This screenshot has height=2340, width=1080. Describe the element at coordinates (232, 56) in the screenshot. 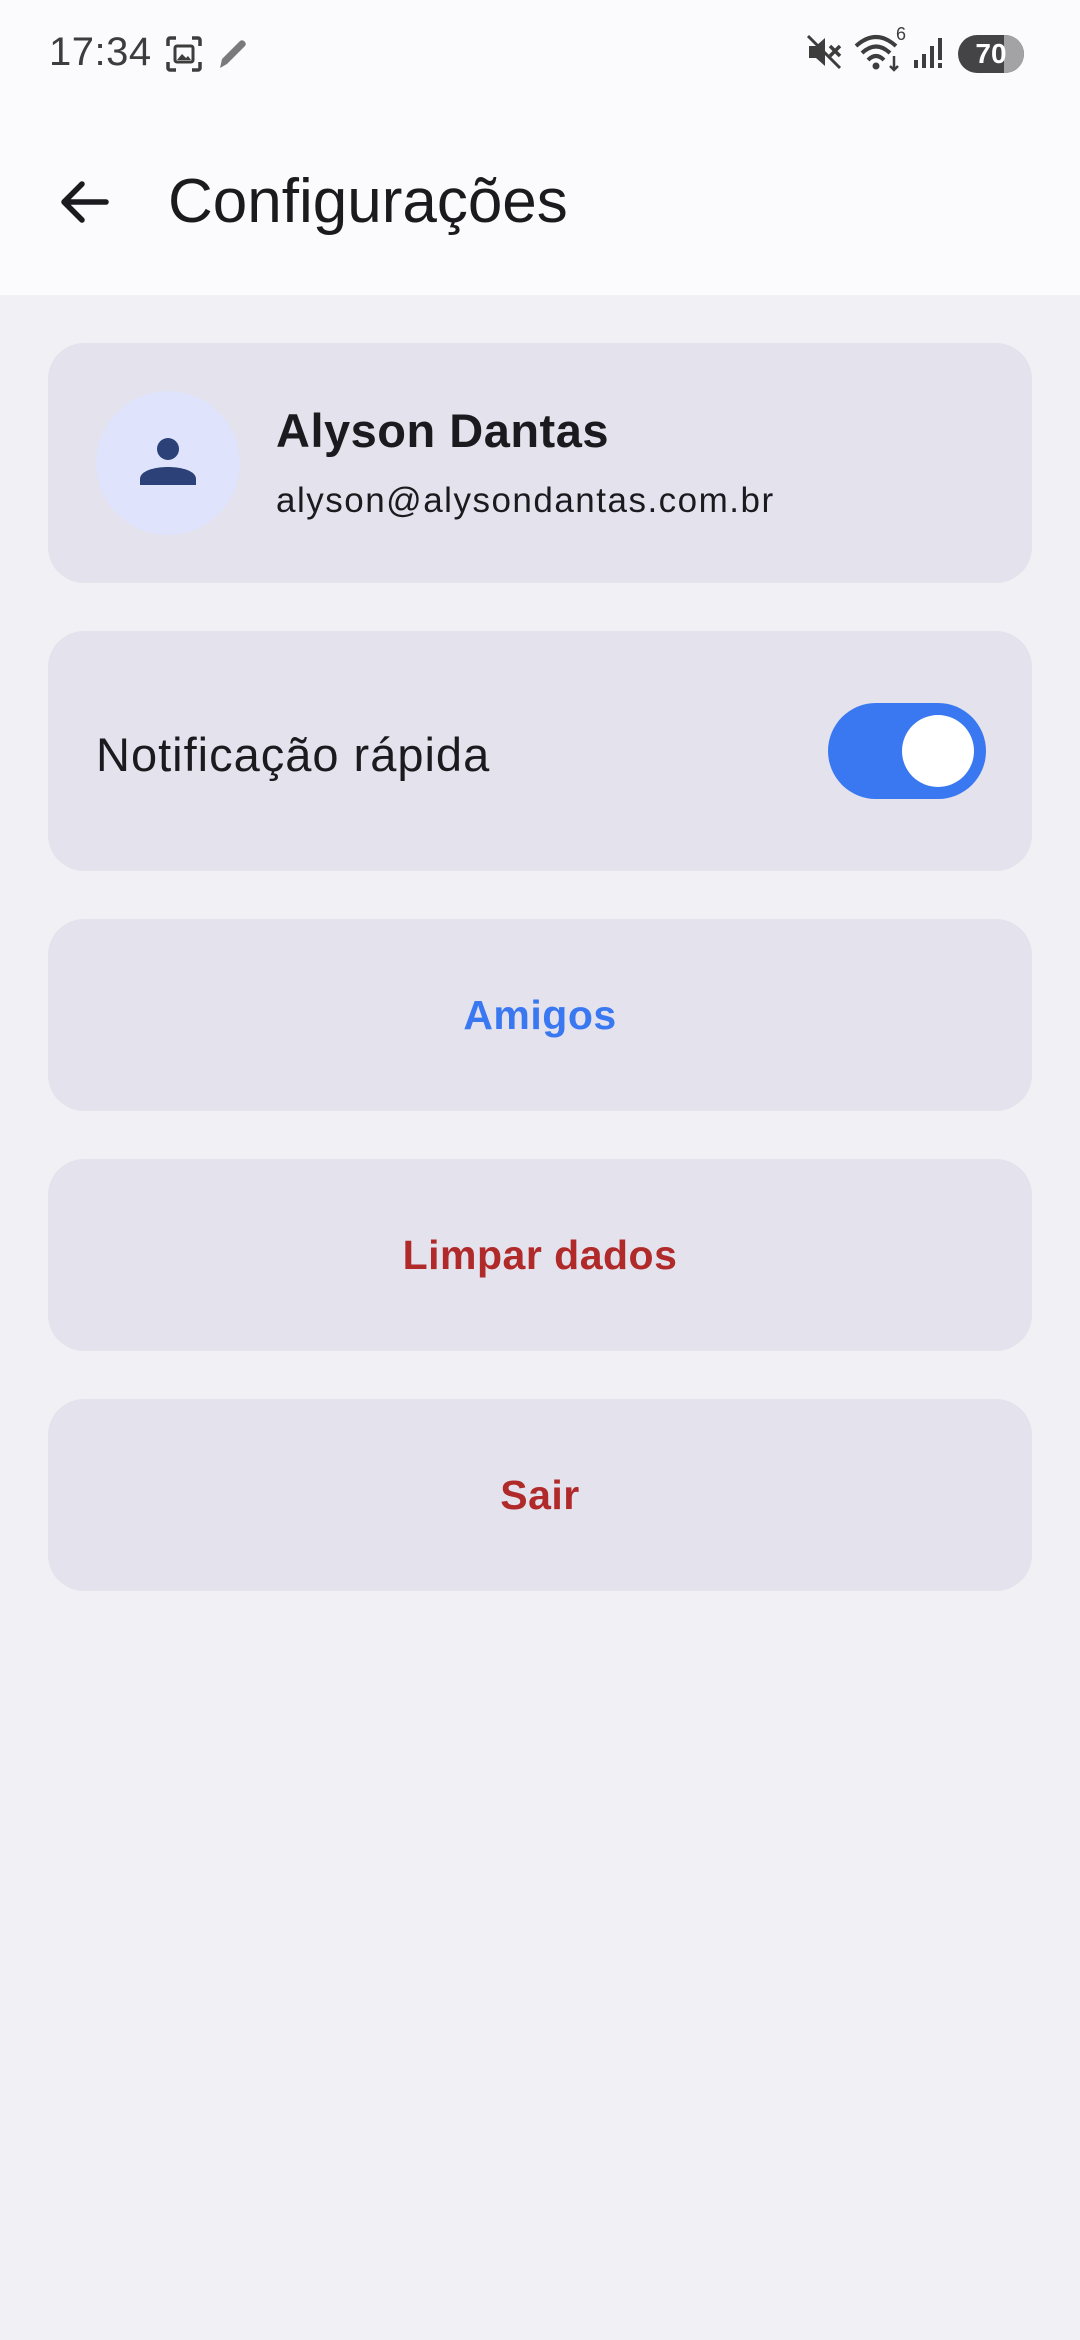

I see `pen-icon` at that location.